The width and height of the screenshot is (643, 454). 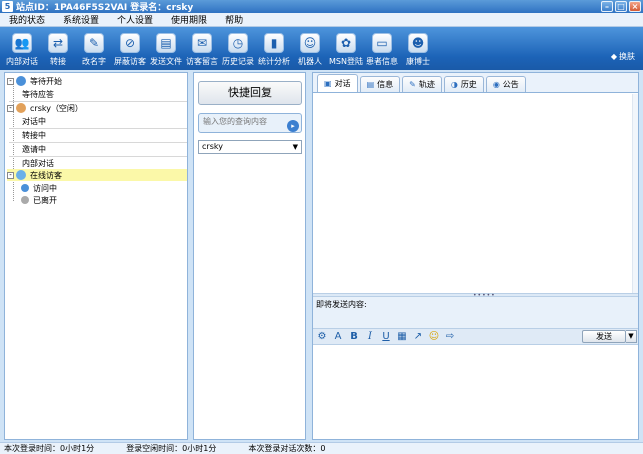 I want to click on tree-node-internal-chat: 内部对话, so click(x=38, y=163).